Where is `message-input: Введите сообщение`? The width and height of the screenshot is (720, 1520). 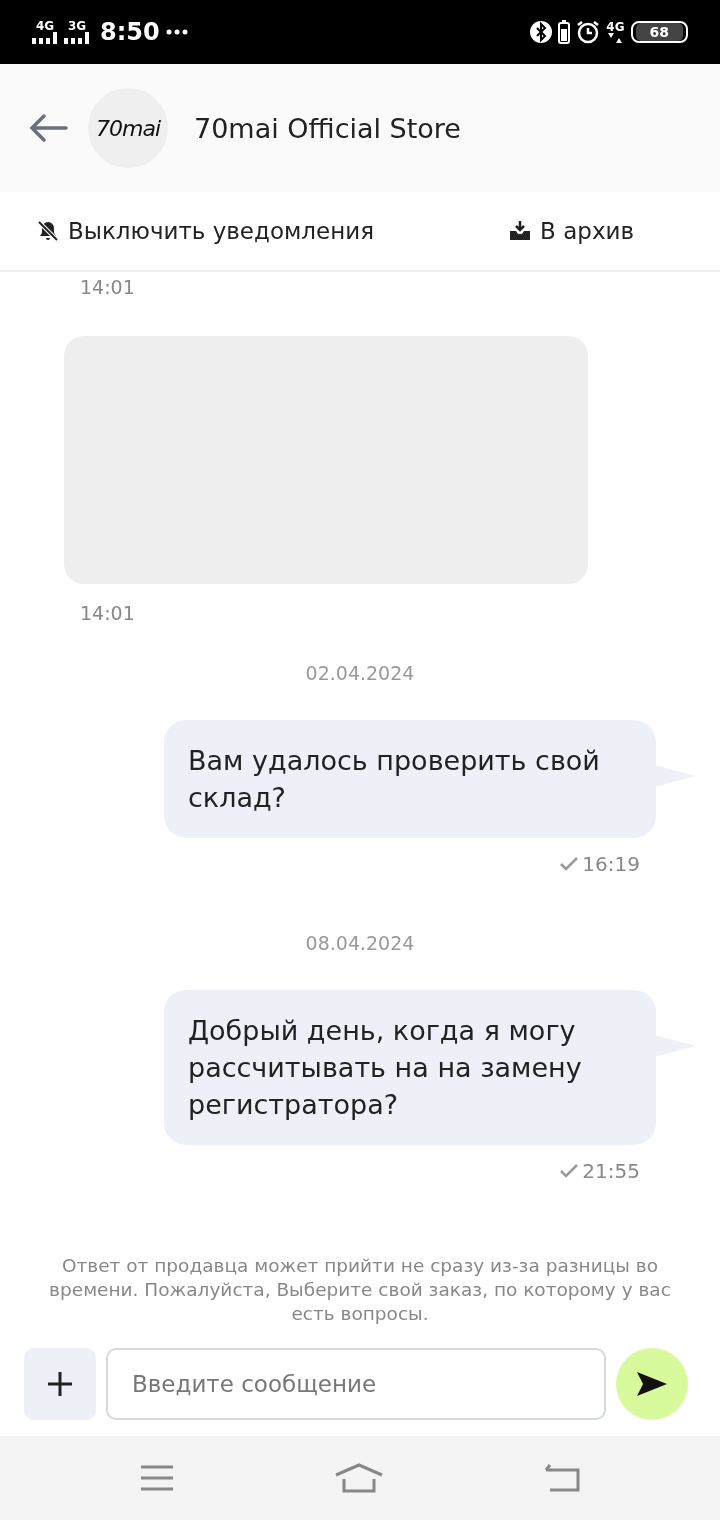
message-input: Введите сообщение is located at coordinates (356, 1384).